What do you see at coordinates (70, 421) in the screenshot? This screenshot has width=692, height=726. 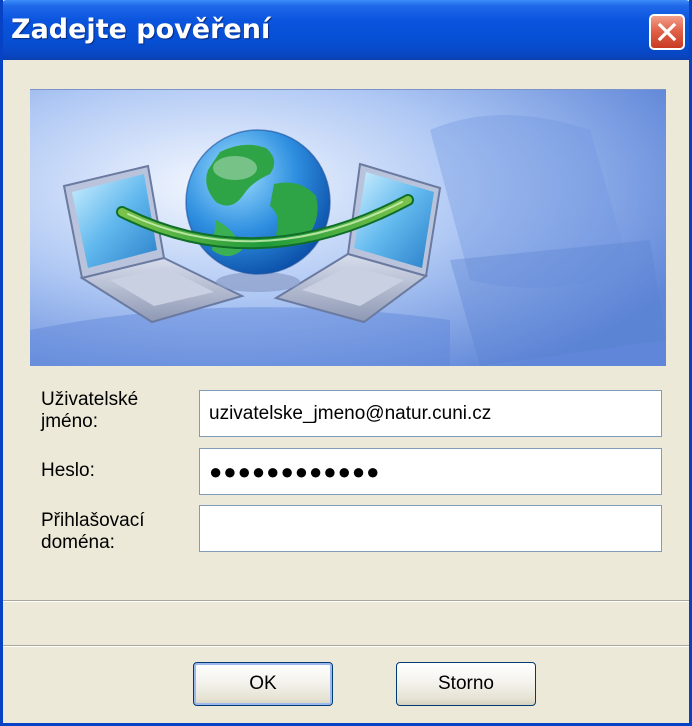 I see `username-label-line2: jméno:` at bounding box center [70, 421].